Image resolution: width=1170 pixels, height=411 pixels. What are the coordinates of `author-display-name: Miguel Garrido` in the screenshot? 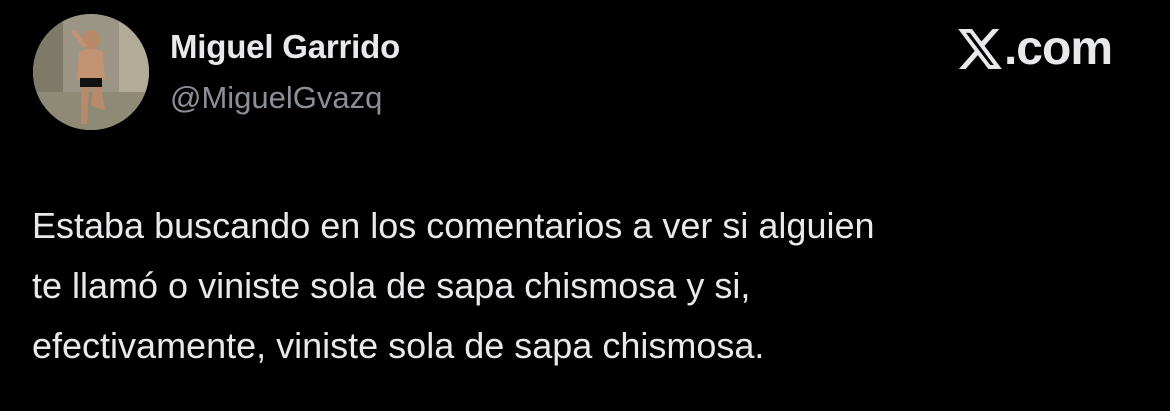 It's located at (285, 47).